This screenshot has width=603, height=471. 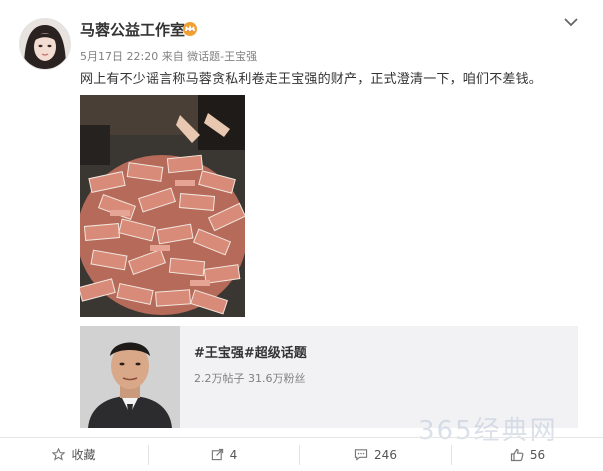 What do you see at coordinates (571, 22) in the screenshot?
I see `chevron-down-icon` at bounding box center [571, 22].